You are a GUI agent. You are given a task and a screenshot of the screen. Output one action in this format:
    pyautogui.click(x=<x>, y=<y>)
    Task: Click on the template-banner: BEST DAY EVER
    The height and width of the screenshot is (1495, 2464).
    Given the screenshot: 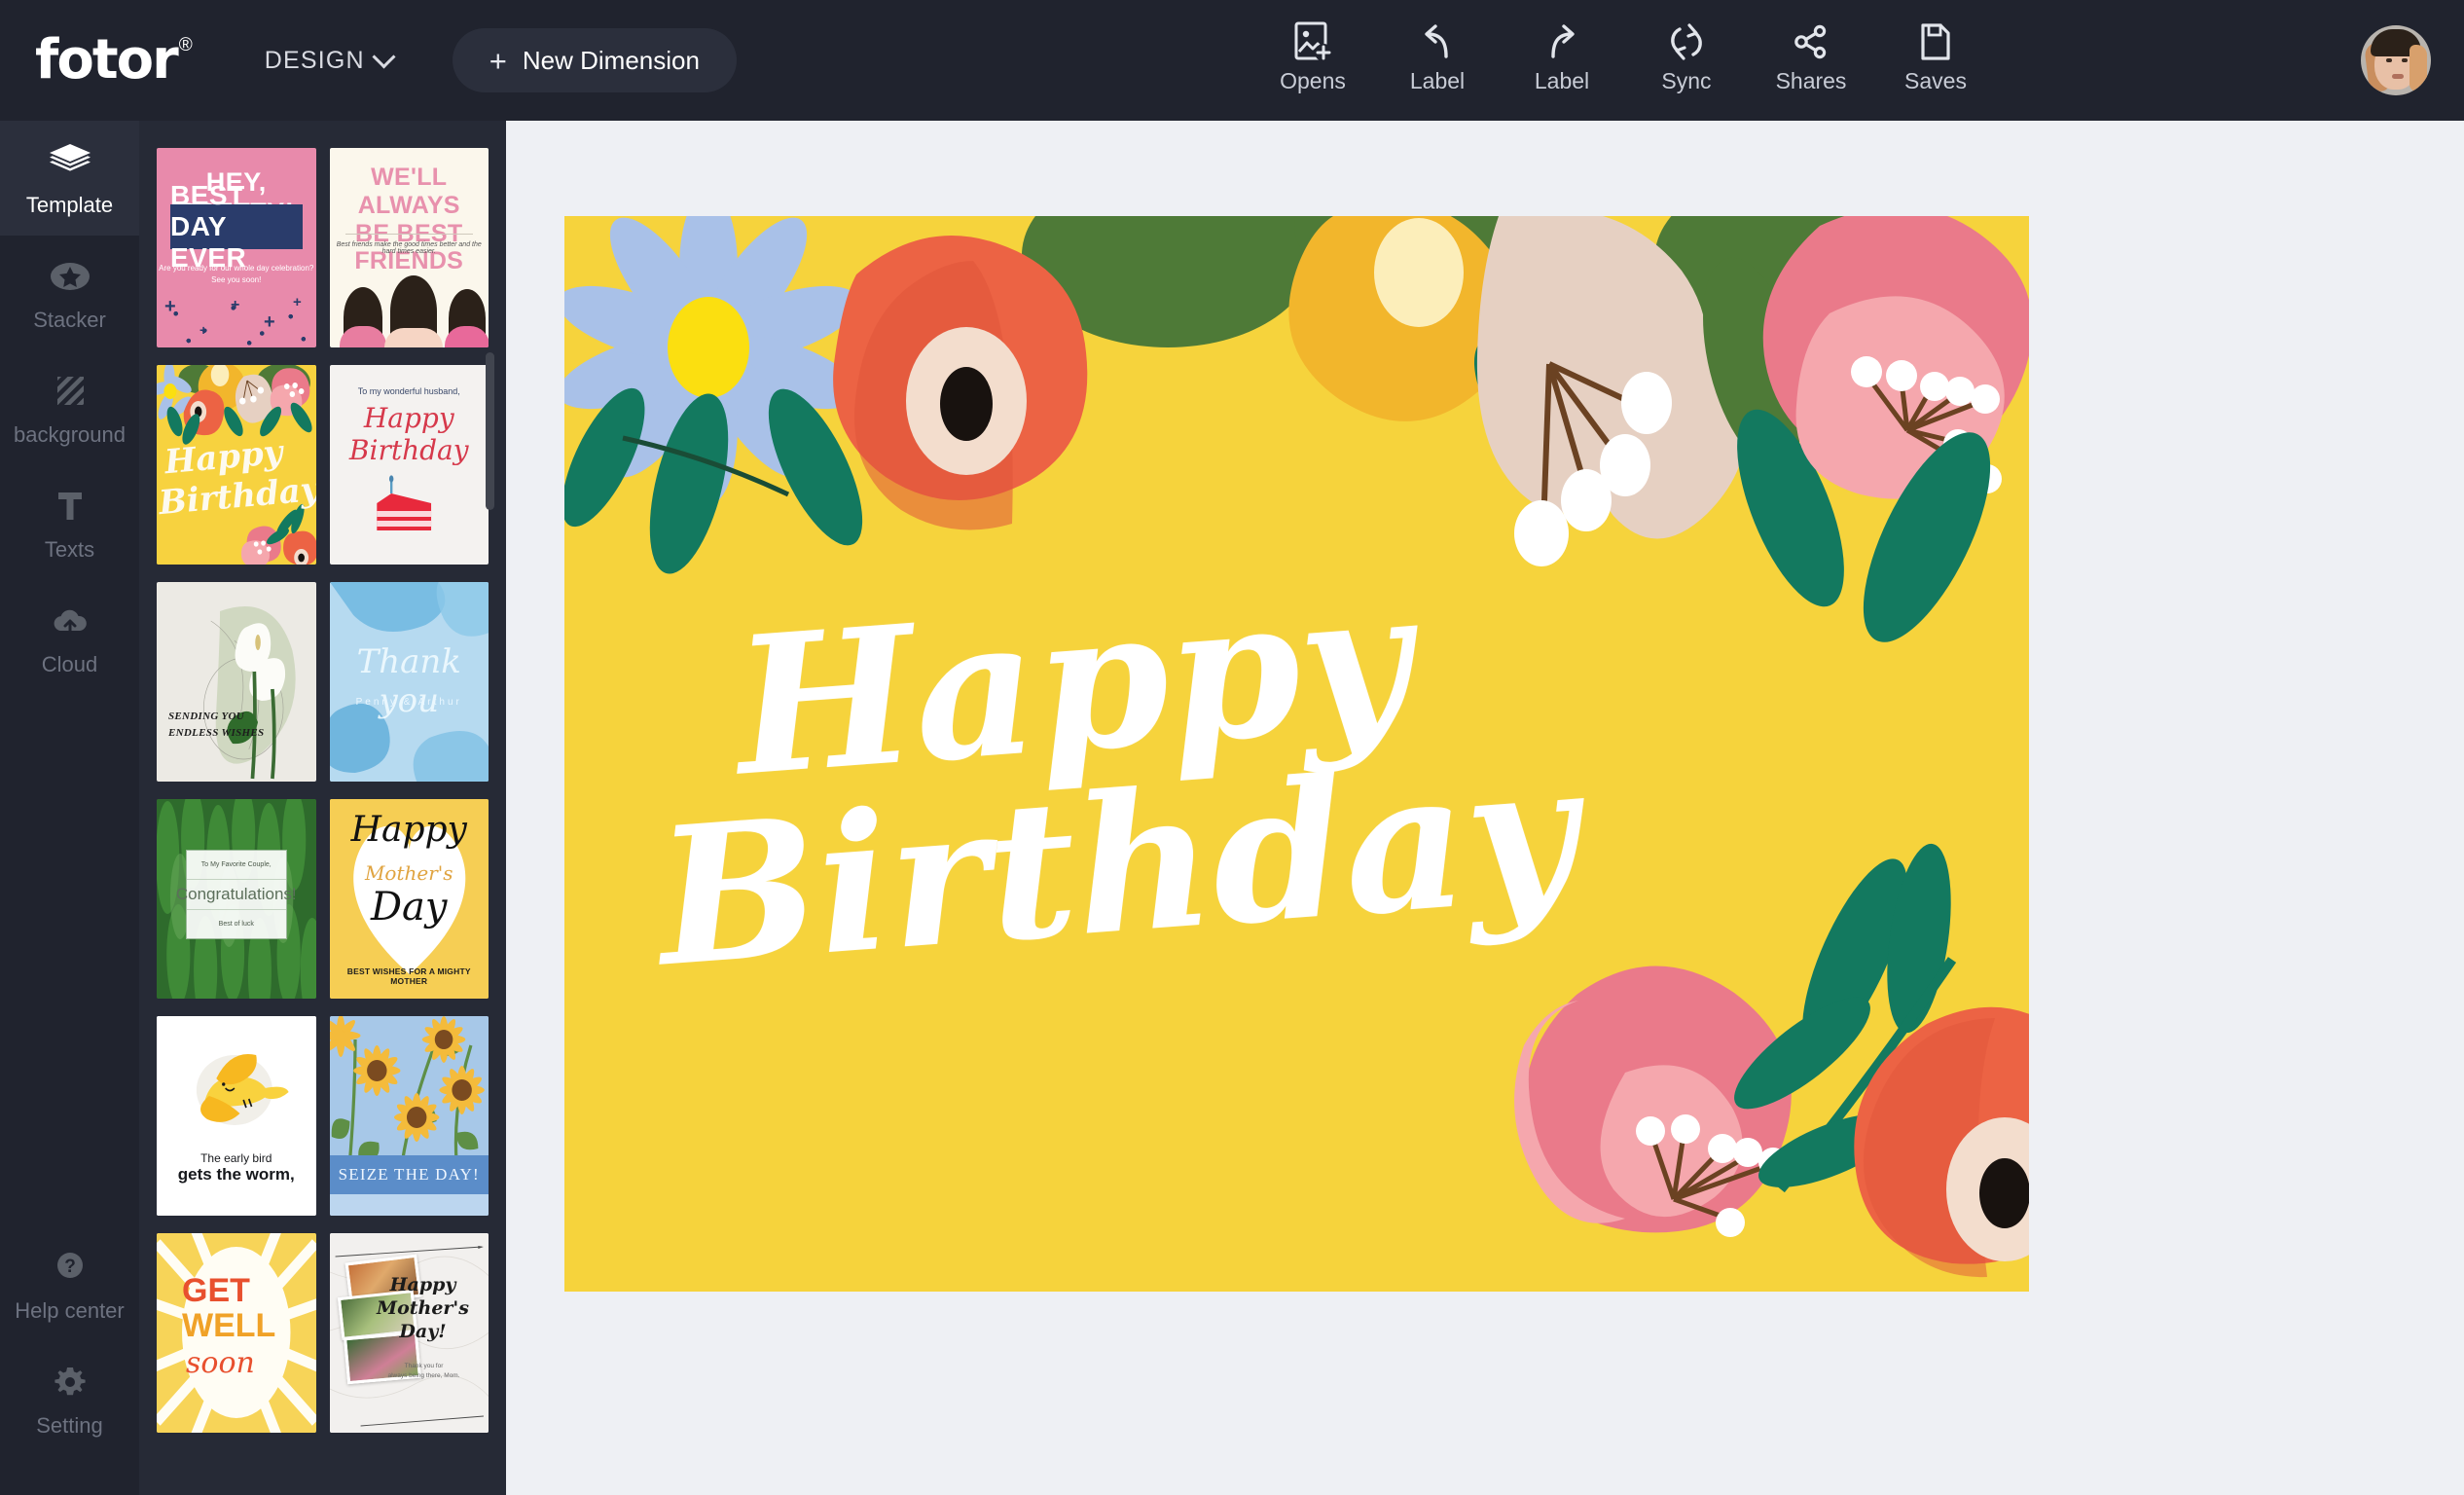 What is the action you would take?
    pyautogui.click(x=236, y=226)
    